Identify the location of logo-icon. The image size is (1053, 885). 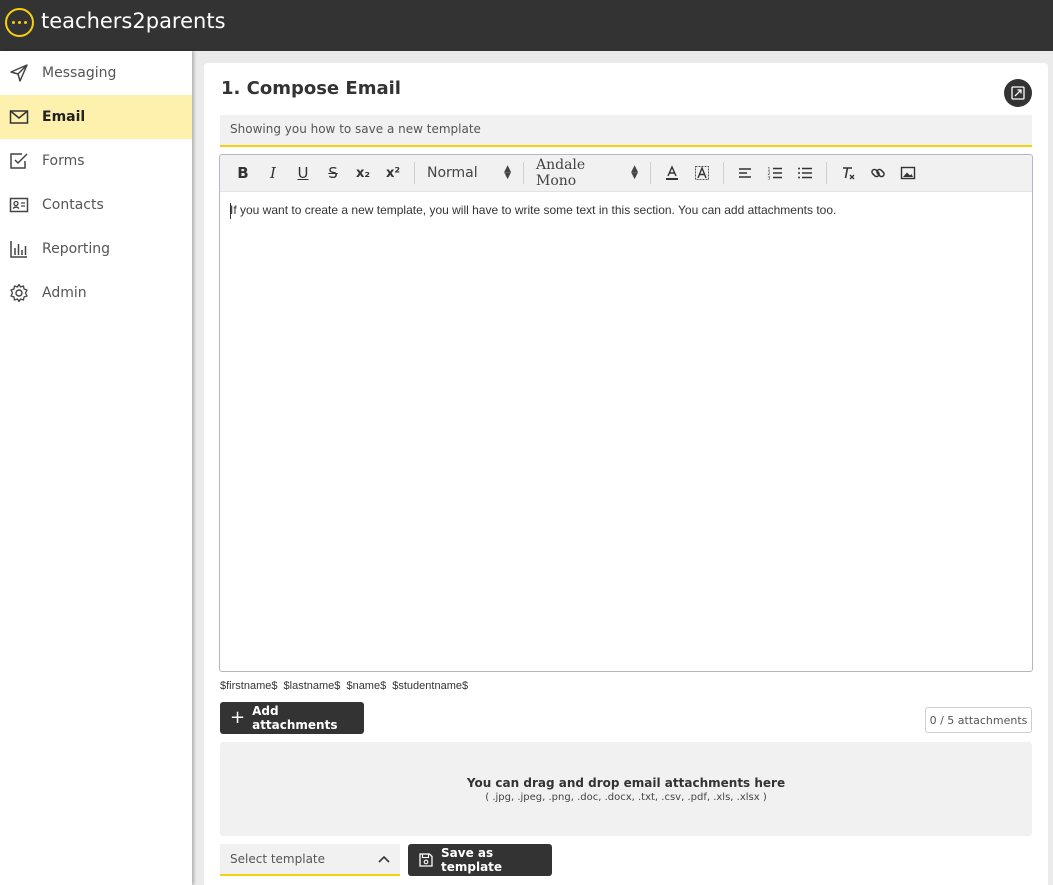
(19, 22).